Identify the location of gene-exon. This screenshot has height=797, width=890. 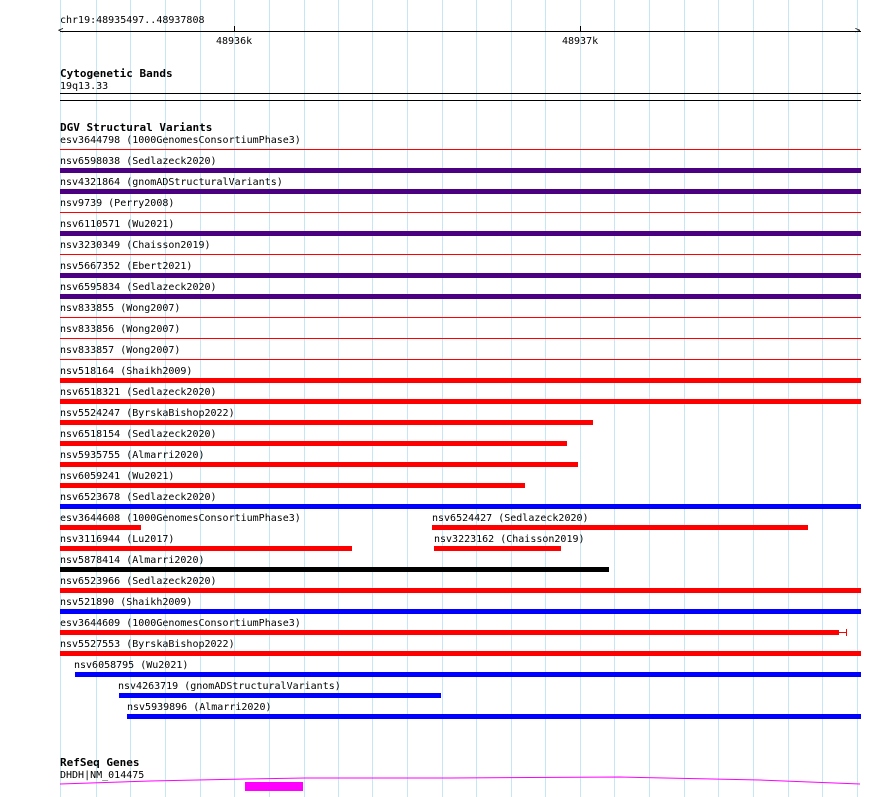
(274, 786).